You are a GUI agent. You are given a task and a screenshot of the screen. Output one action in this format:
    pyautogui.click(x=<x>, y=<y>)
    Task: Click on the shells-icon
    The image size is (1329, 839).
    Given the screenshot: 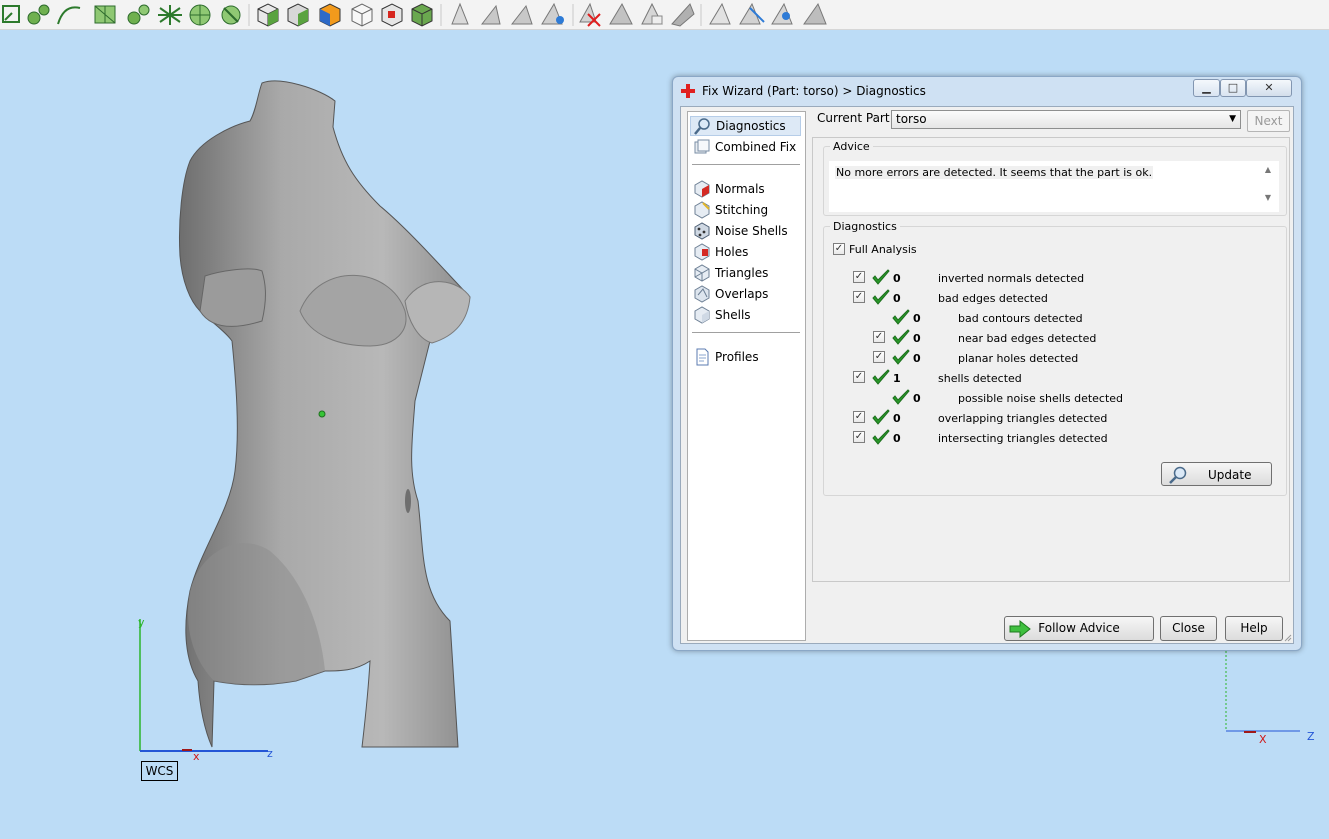 What is the action you would take?
    pyautogui.click(x=702, y=315)
    